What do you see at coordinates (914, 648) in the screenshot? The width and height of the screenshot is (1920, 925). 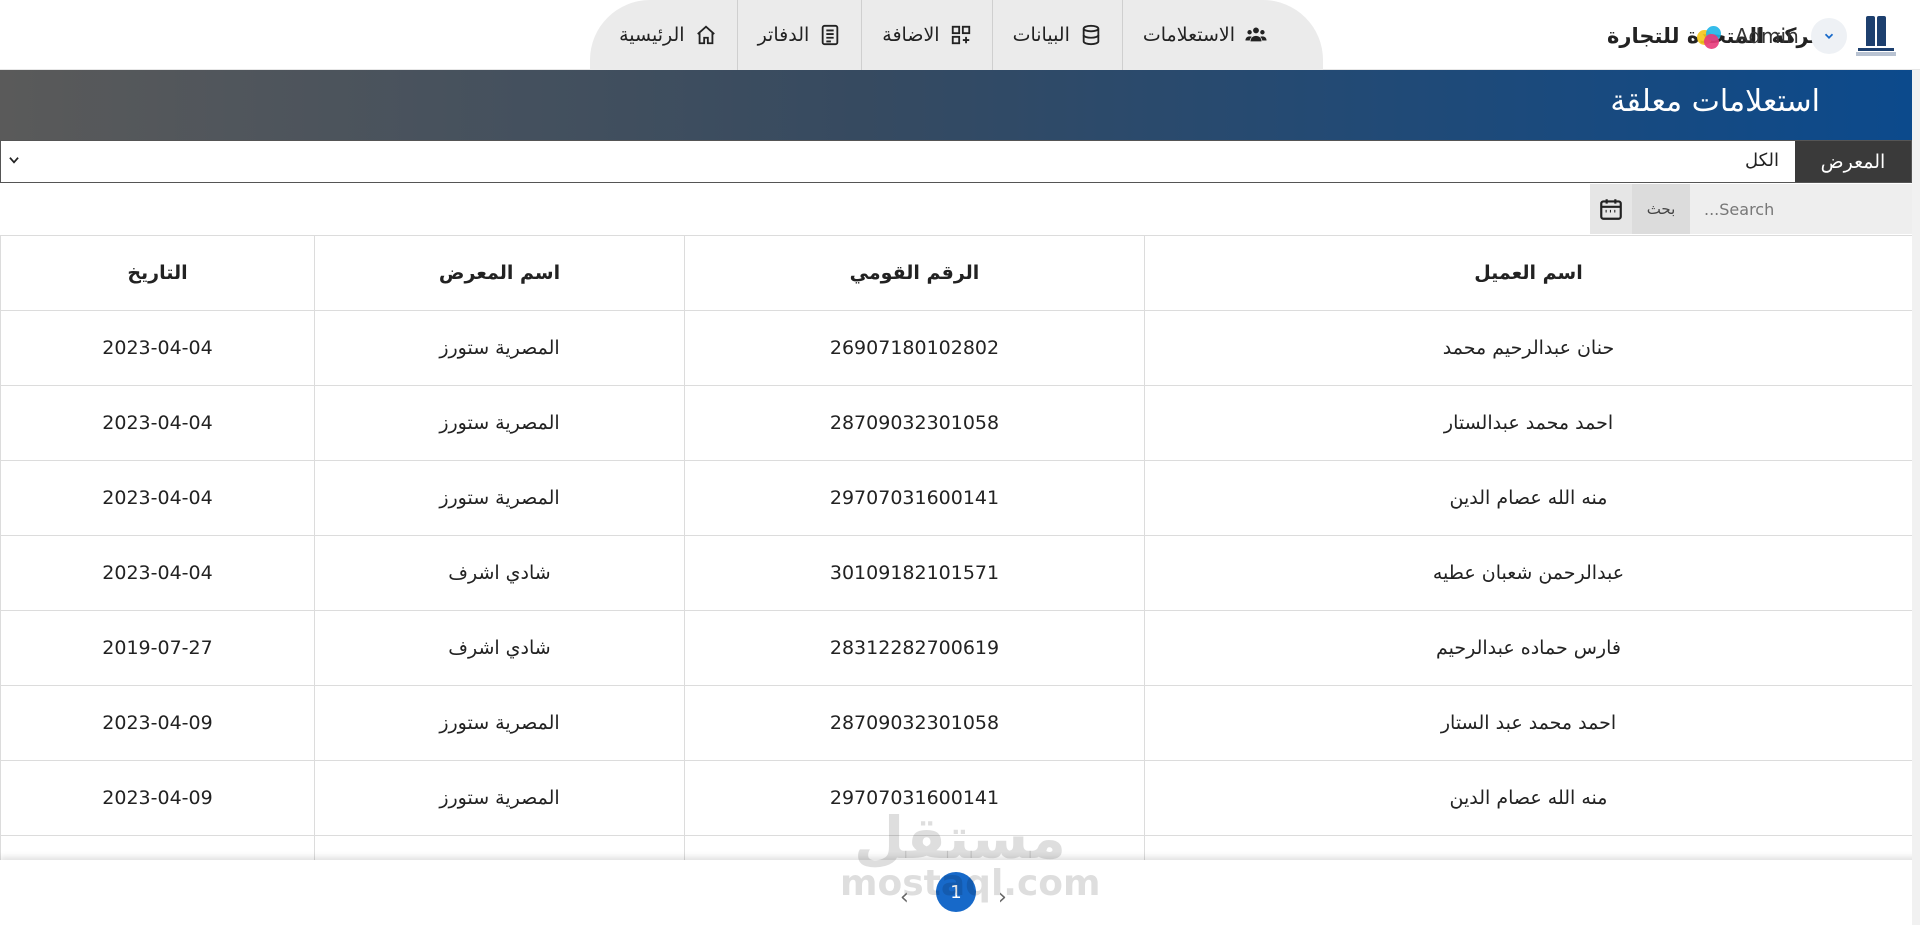 I see `cell-national-id: 28312282700619` at bounding box center [914, 648].